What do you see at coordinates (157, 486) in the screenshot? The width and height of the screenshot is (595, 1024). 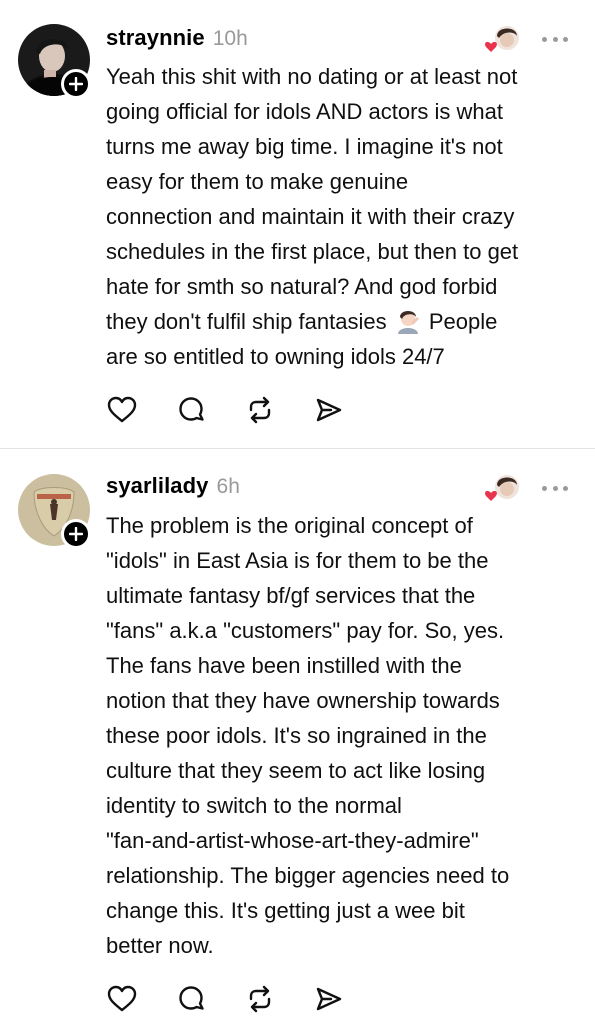 I see `username: syarlilady` at bounding box center [157, 486].